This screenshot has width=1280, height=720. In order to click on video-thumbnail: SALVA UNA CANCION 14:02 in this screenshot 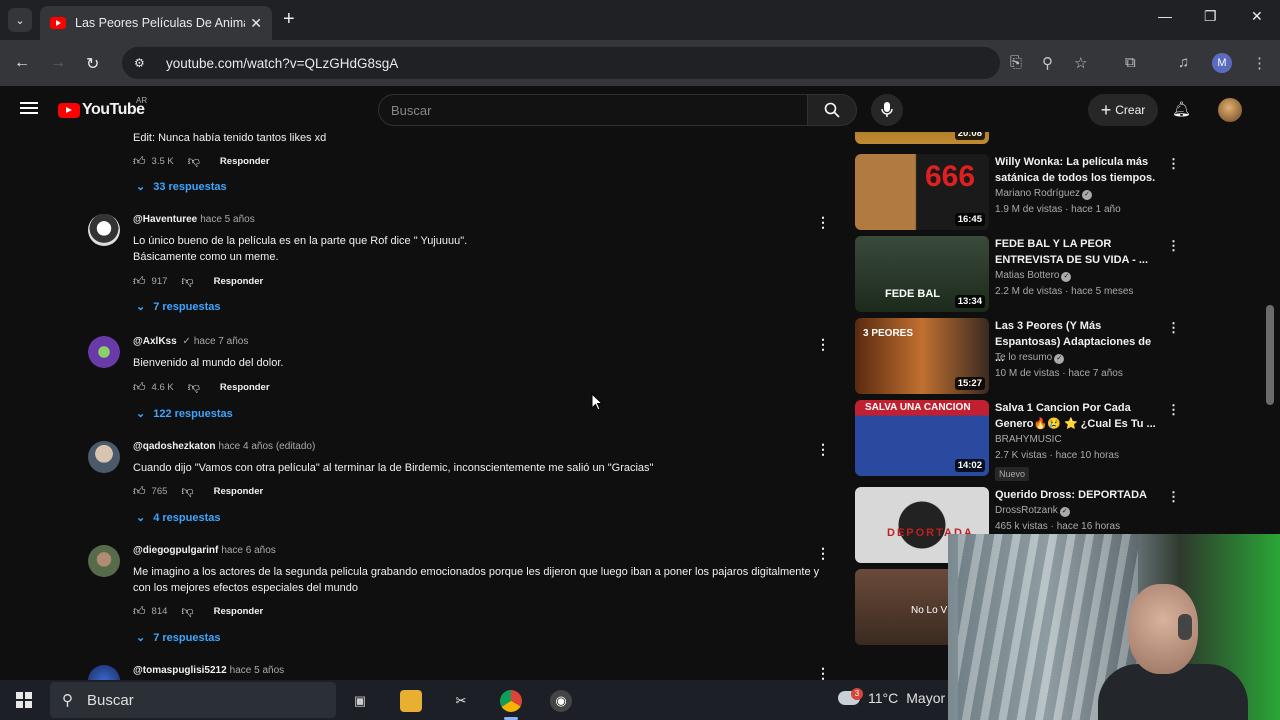, I will do `click(922, 438)`.